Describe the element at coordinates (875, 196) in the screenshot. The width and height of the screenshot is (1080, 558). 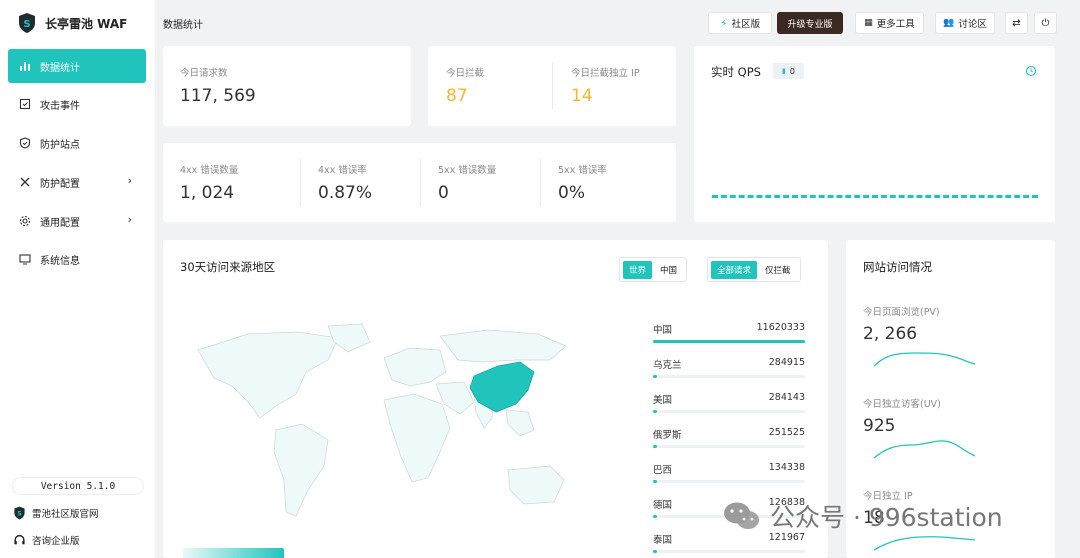
I see `qps-line` at that location.